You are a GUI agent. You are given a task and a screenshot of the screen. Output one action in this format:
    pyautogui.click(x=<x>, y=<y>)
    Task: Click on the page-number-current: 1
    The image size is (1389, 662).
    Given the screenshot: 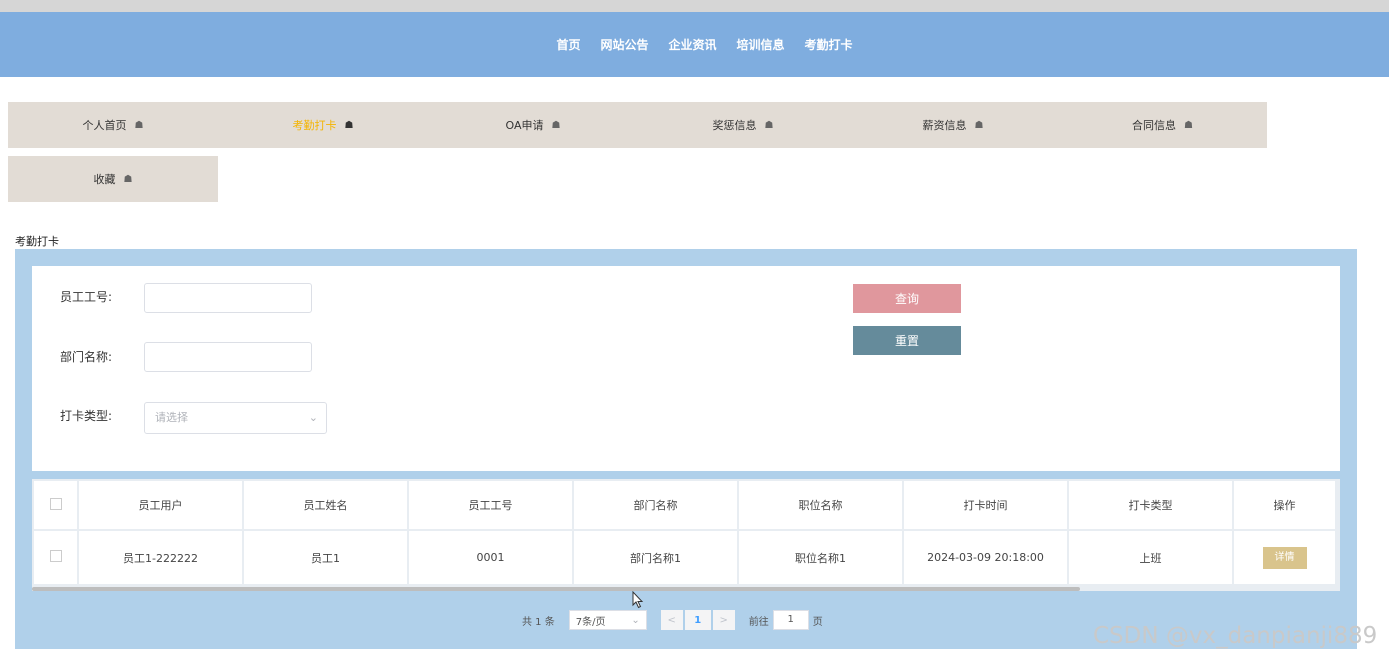 What is the action you would take?
    pyautogui.click(x=697, y=620)
    